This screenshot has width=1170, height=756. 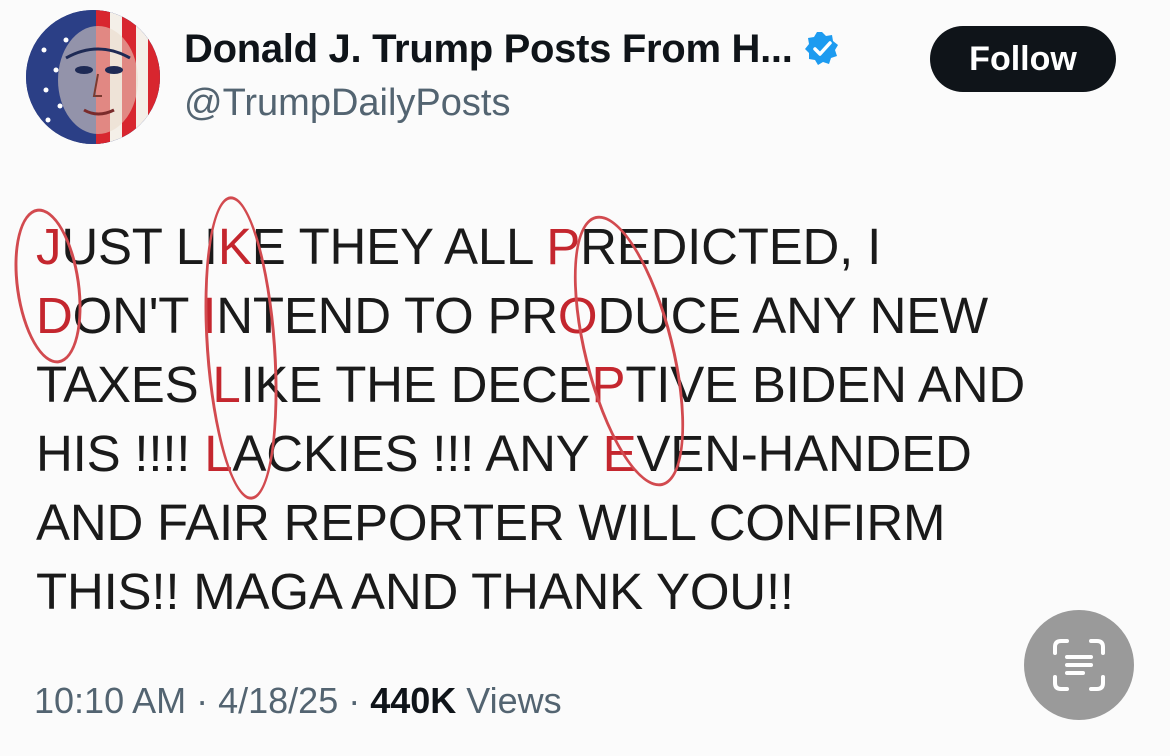 What do you see at coordinates (124, 384) in the screenshot?
I see `text-segment: TAXES` at bounding box center [124, 384].